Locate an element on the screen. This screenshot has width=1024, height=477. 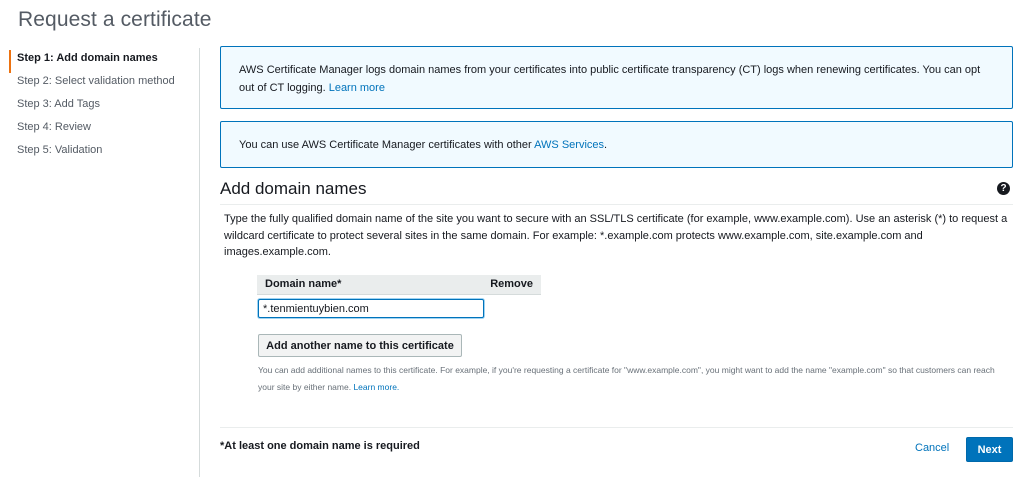
step-validation: Step 5: Validation is located at coordinates (104, 153).